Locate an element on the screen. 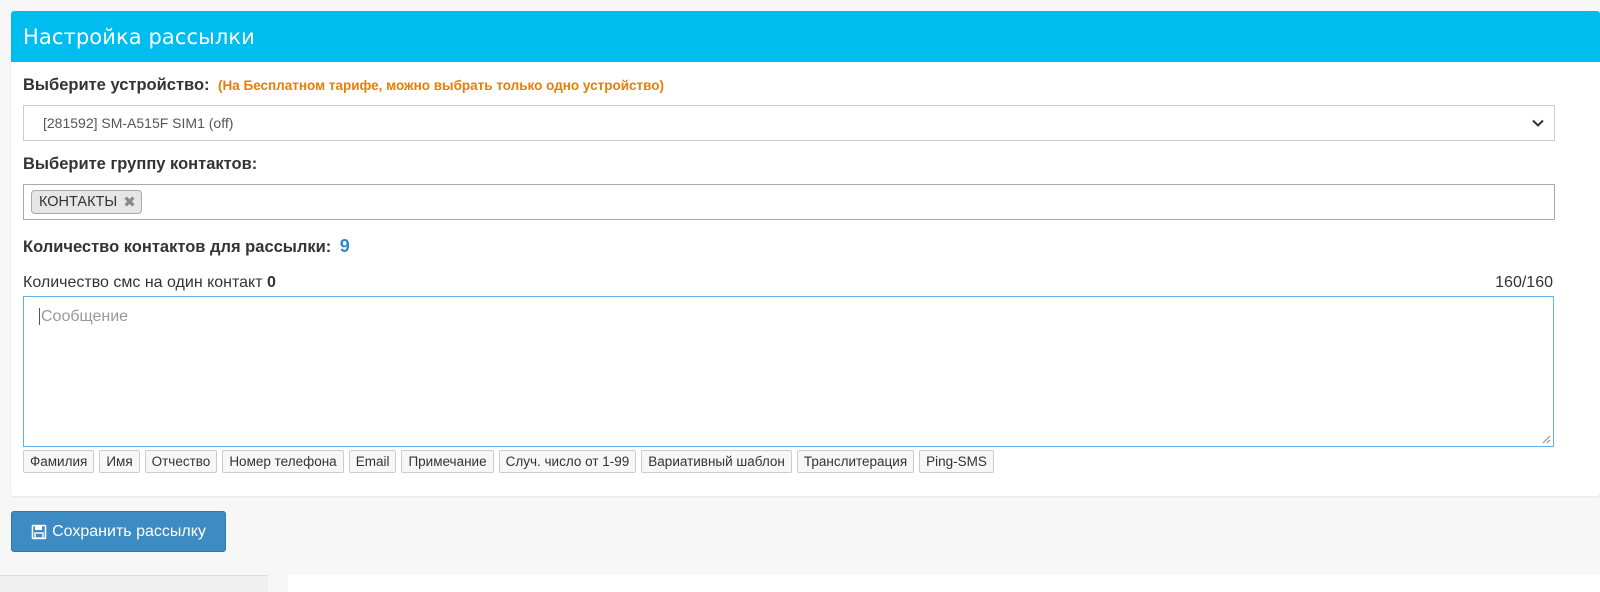 The height and width of the screenshot is (592, 1600). panel-header: Настройка рассылки is located at coordinates (805, 36).